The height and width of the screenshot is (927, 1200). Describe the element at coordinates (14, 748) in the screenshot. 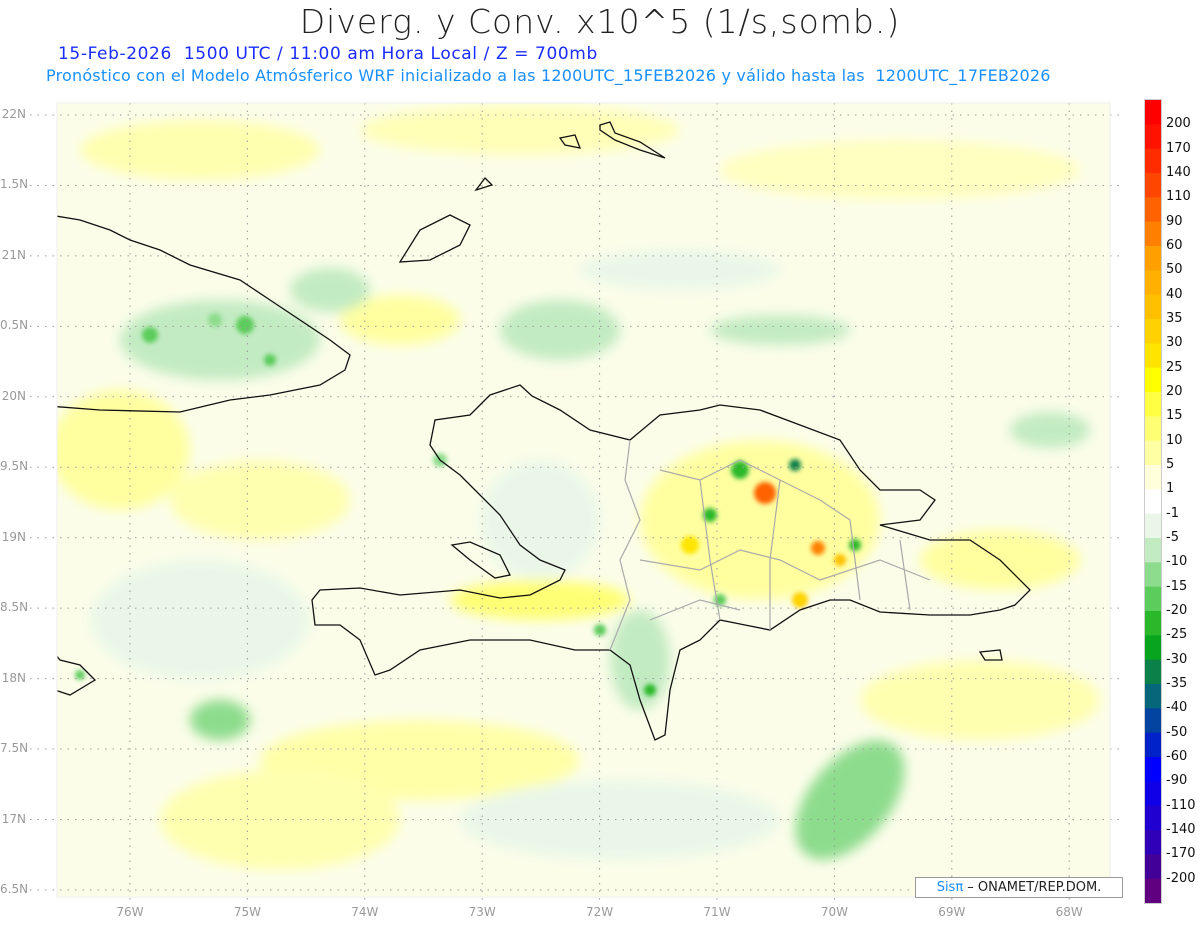

I see `lat-tick-label: 7.5N` at that location.